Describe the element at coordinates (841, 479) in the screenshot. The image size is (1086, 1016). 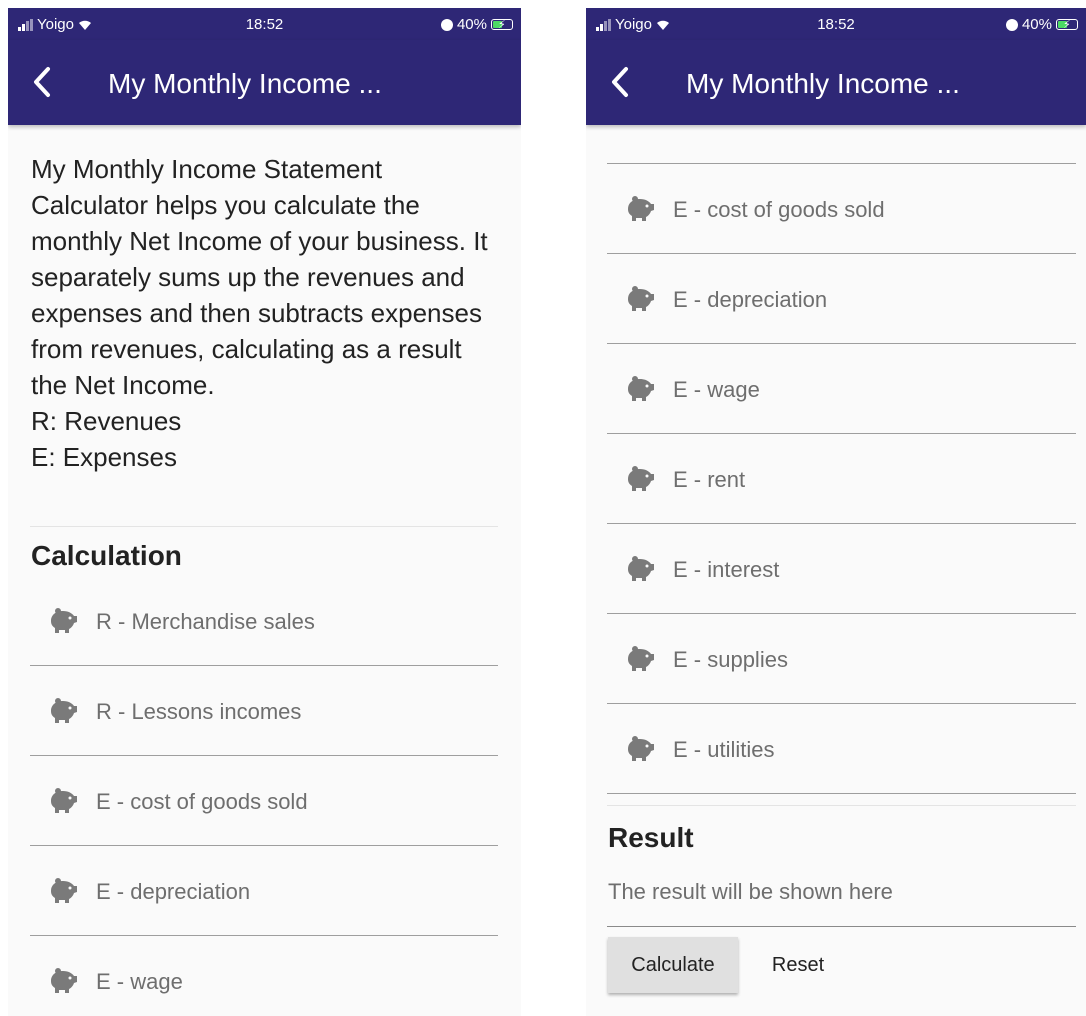
I see `field-rent: E - rent` at that location.